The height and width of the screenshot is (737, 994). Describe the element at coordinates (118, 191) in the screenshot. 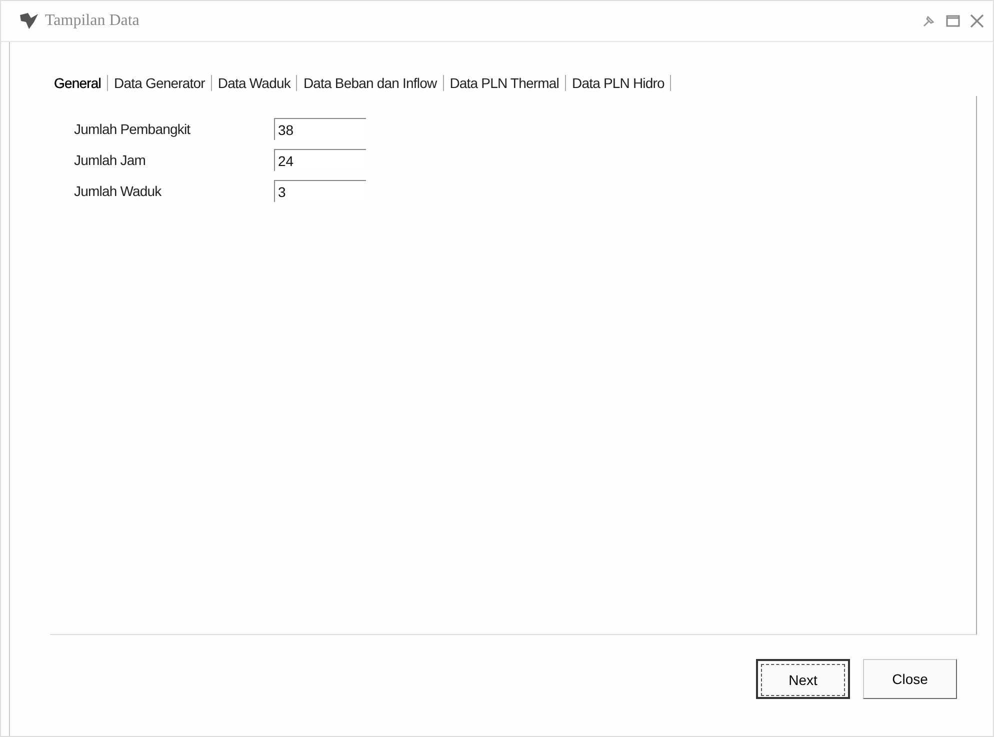

I see `field-label: Jumlah Waduk` at that location.